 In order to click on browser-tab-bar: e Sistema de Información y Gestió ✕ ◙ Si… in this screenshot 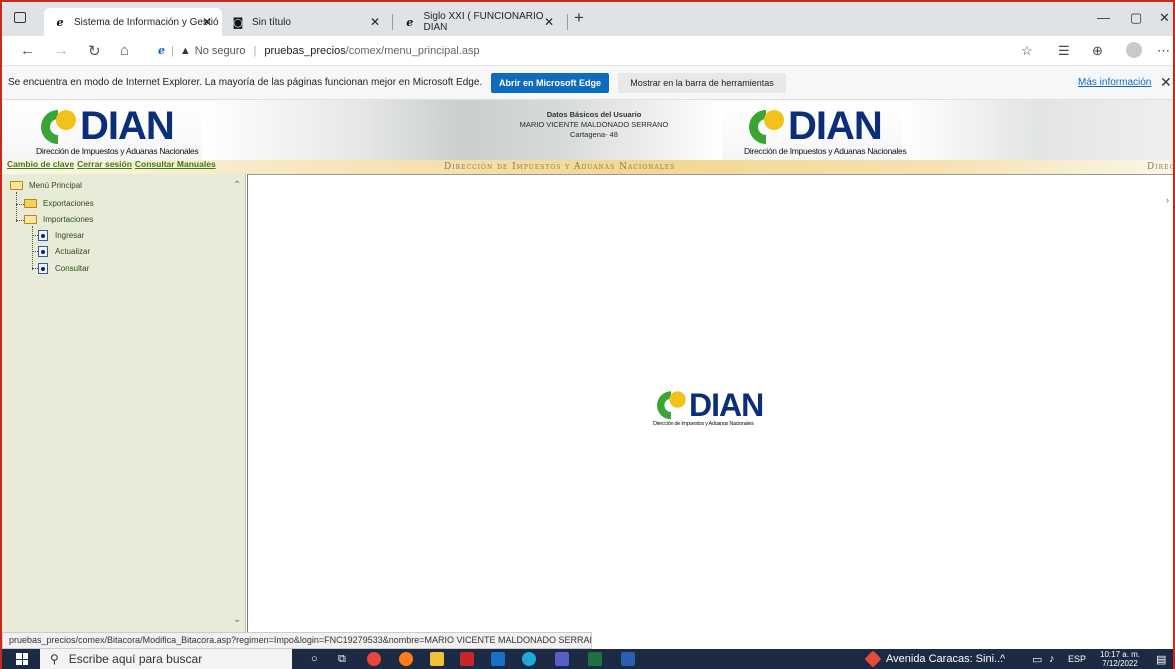, I will do `click(587, 19)`.